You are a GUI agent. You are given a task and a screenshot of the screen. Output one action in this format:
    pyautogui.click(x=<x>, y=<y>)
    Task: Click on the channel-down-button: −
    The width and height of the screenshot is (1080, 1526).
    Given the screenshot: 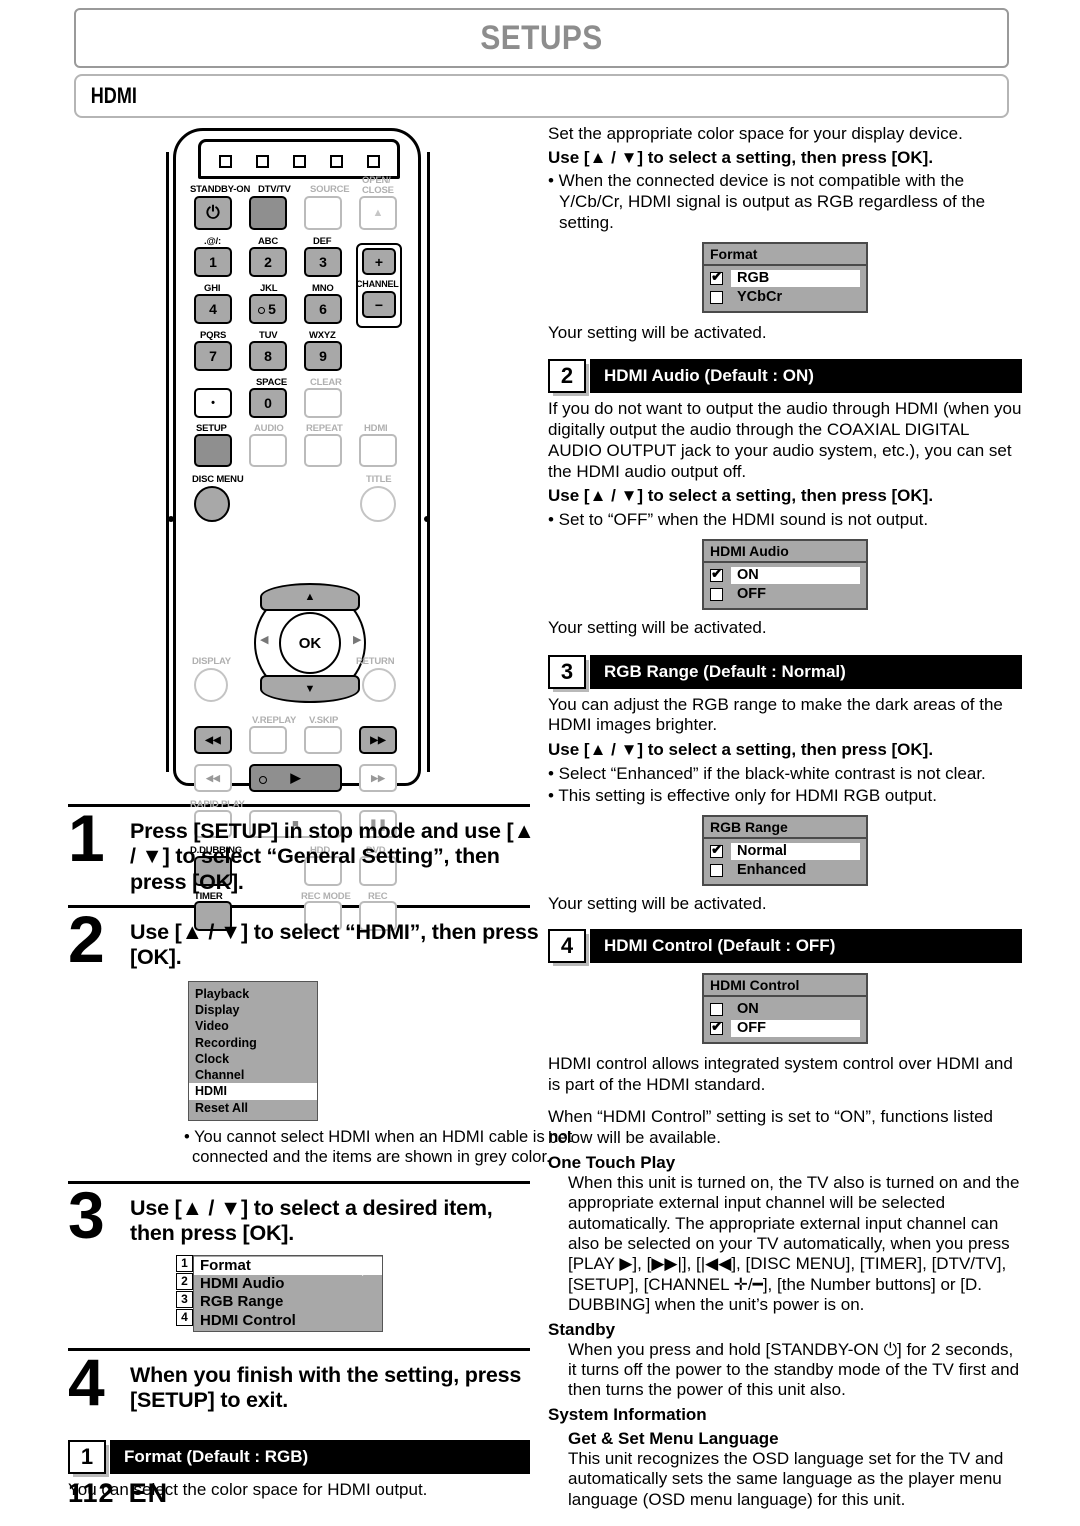 What is the action you would take?
    pyautogui.click(x=379, y=304)
    